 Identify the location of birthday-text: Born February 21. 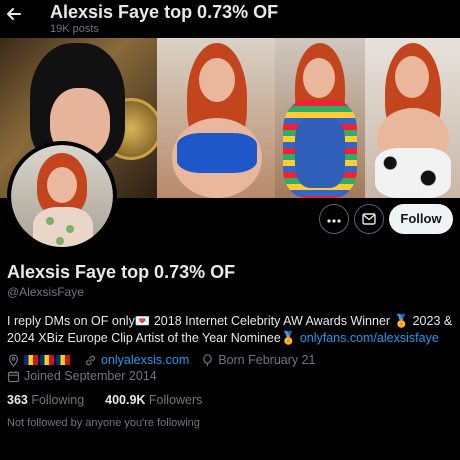
(267, 360).